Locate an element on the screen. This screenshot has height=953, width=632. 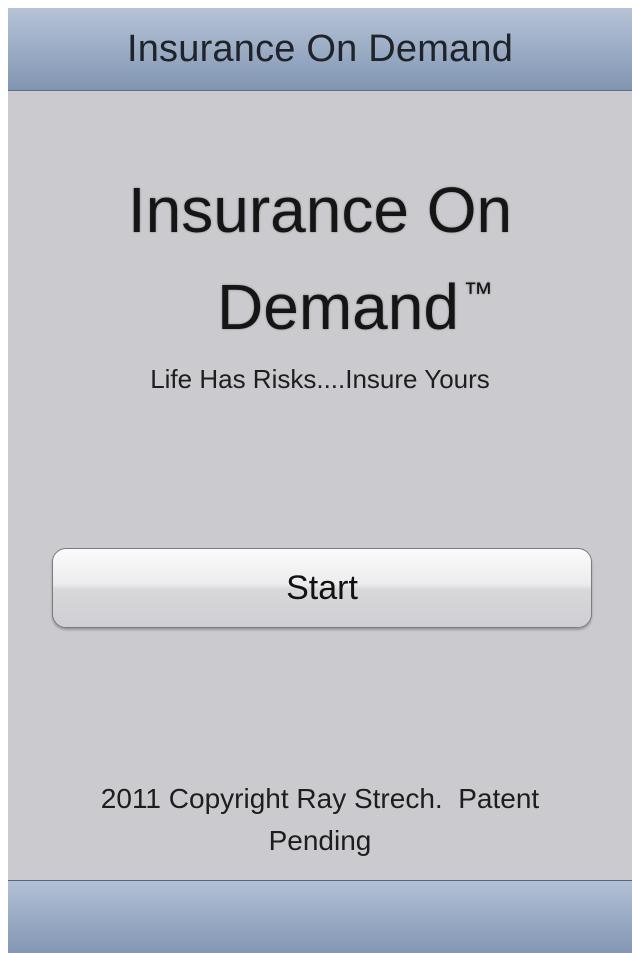
navigation-bar: Insurance On Demand is located at coordinates (320, 49).